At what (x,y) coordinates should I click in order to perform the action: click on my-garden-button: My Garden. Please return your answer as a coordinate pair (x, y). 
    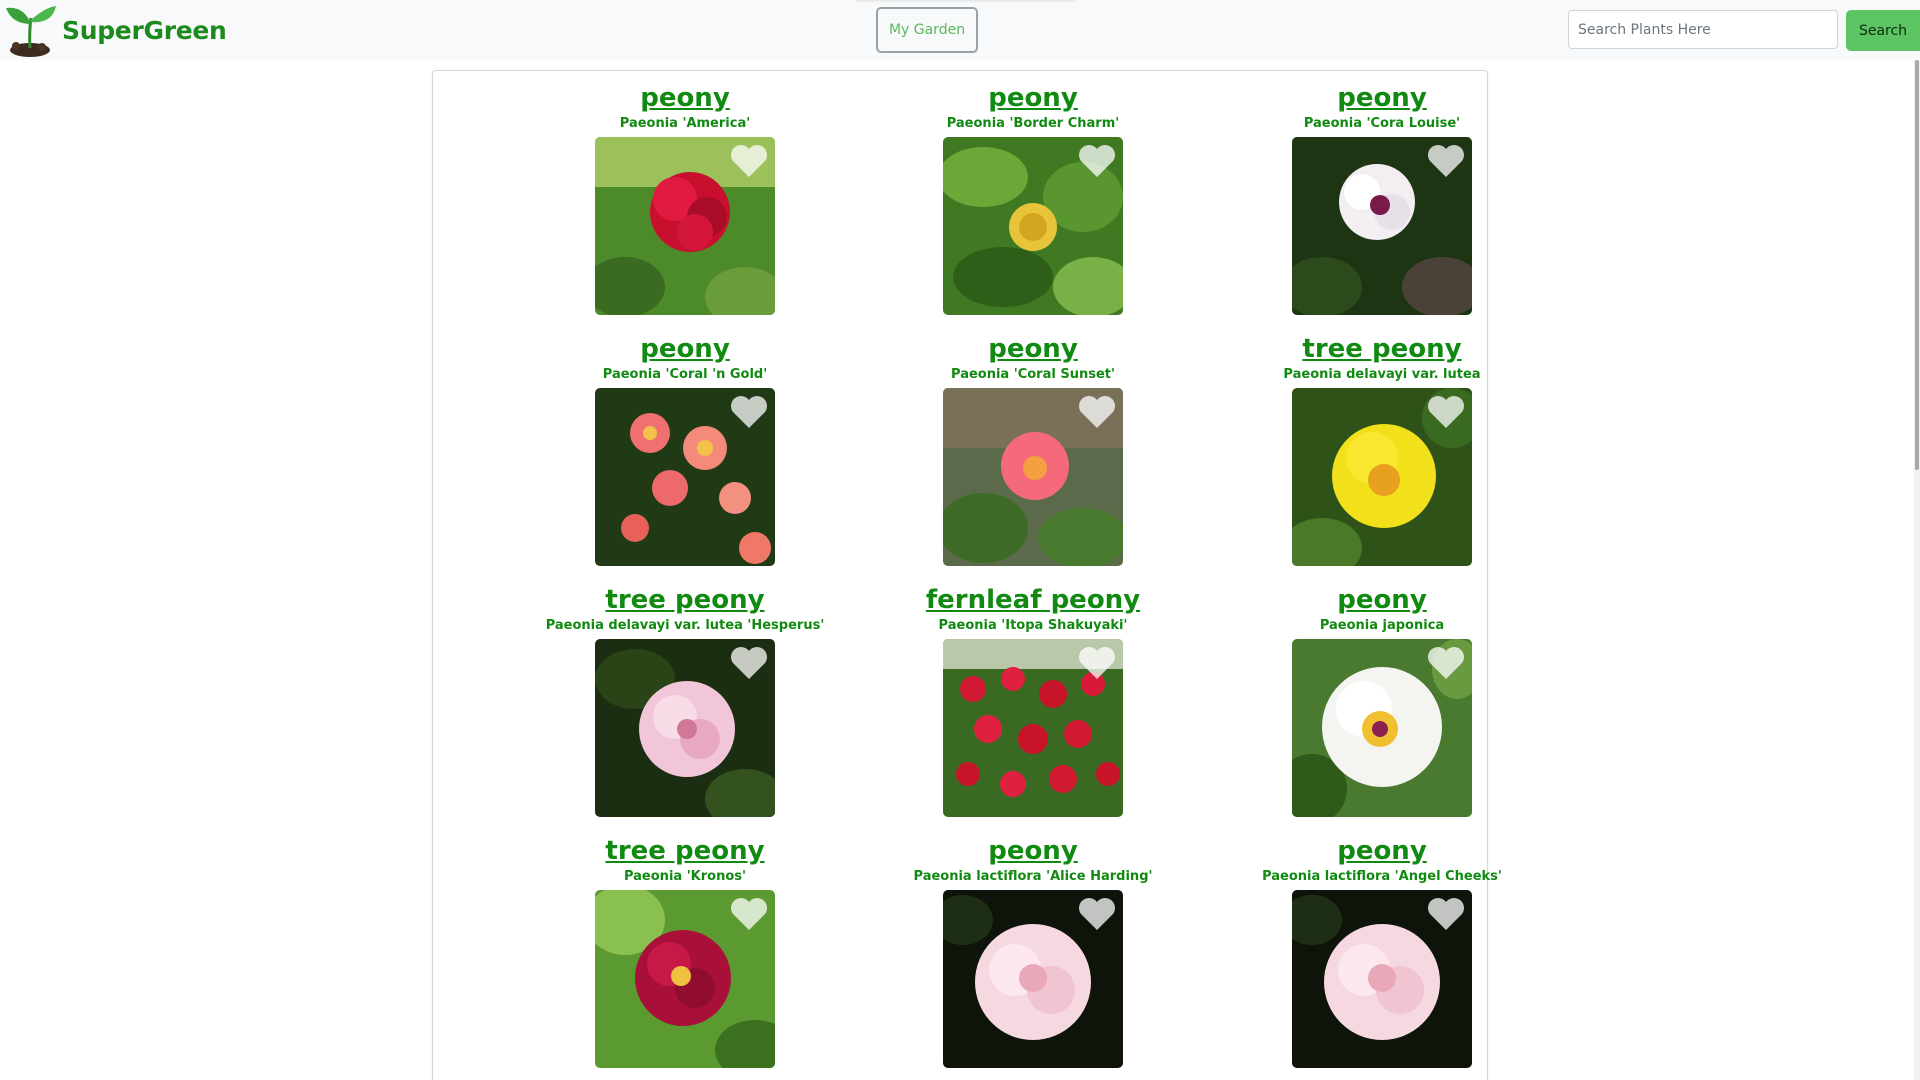
    Looking at the image, I should click on (927, 30).